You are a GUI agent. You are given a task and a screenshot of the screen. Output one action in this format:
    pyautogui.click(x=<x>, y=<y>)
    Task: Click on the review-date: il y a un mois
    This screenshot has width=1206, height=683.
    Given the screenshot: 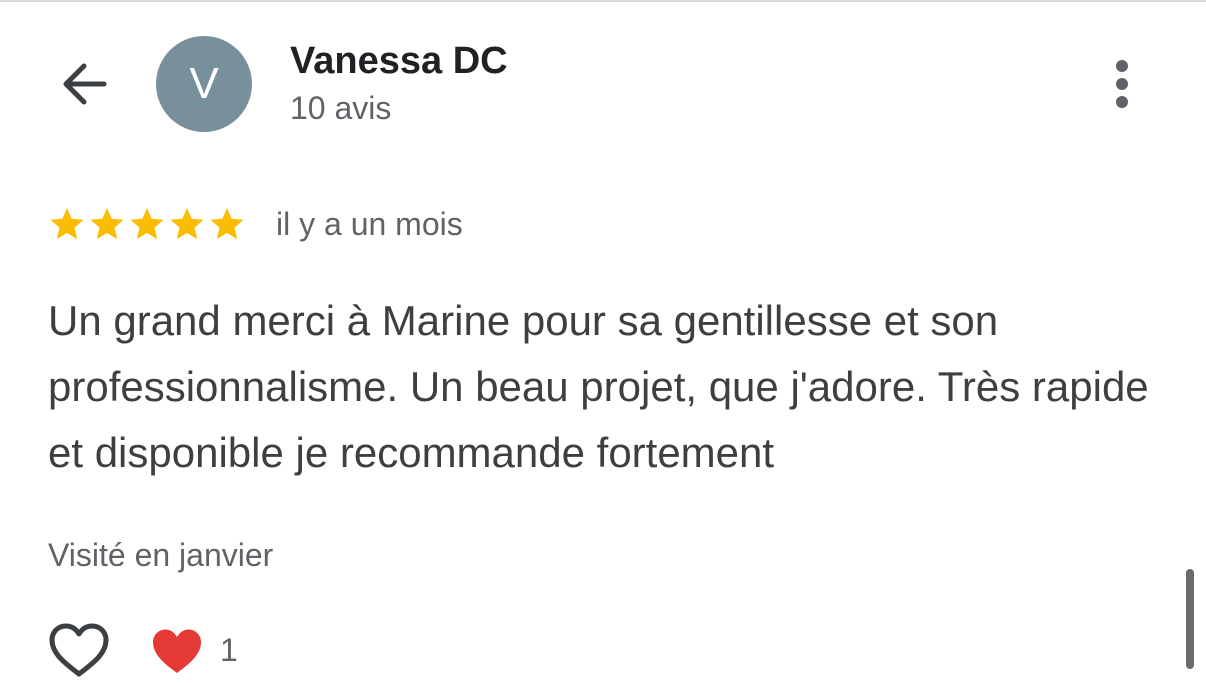 What is the action you would take?
    pyautogui.click(x=369, y=224)
    